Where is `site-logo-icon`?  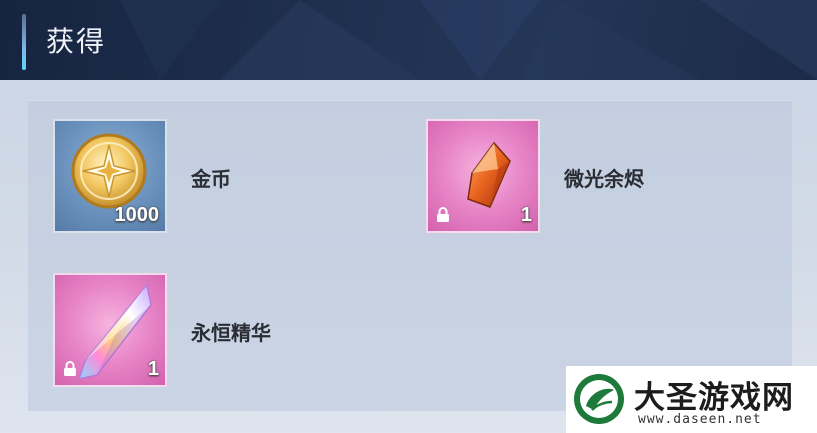 site-logo-icon is located at coordinates (599, 399).